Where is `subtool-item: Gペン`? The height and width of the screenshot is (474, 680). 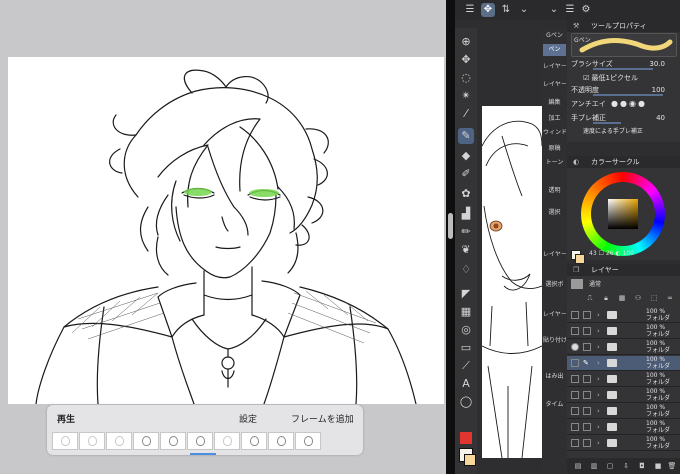
subtool-item: Gペン is located at coordinates (554, 34).